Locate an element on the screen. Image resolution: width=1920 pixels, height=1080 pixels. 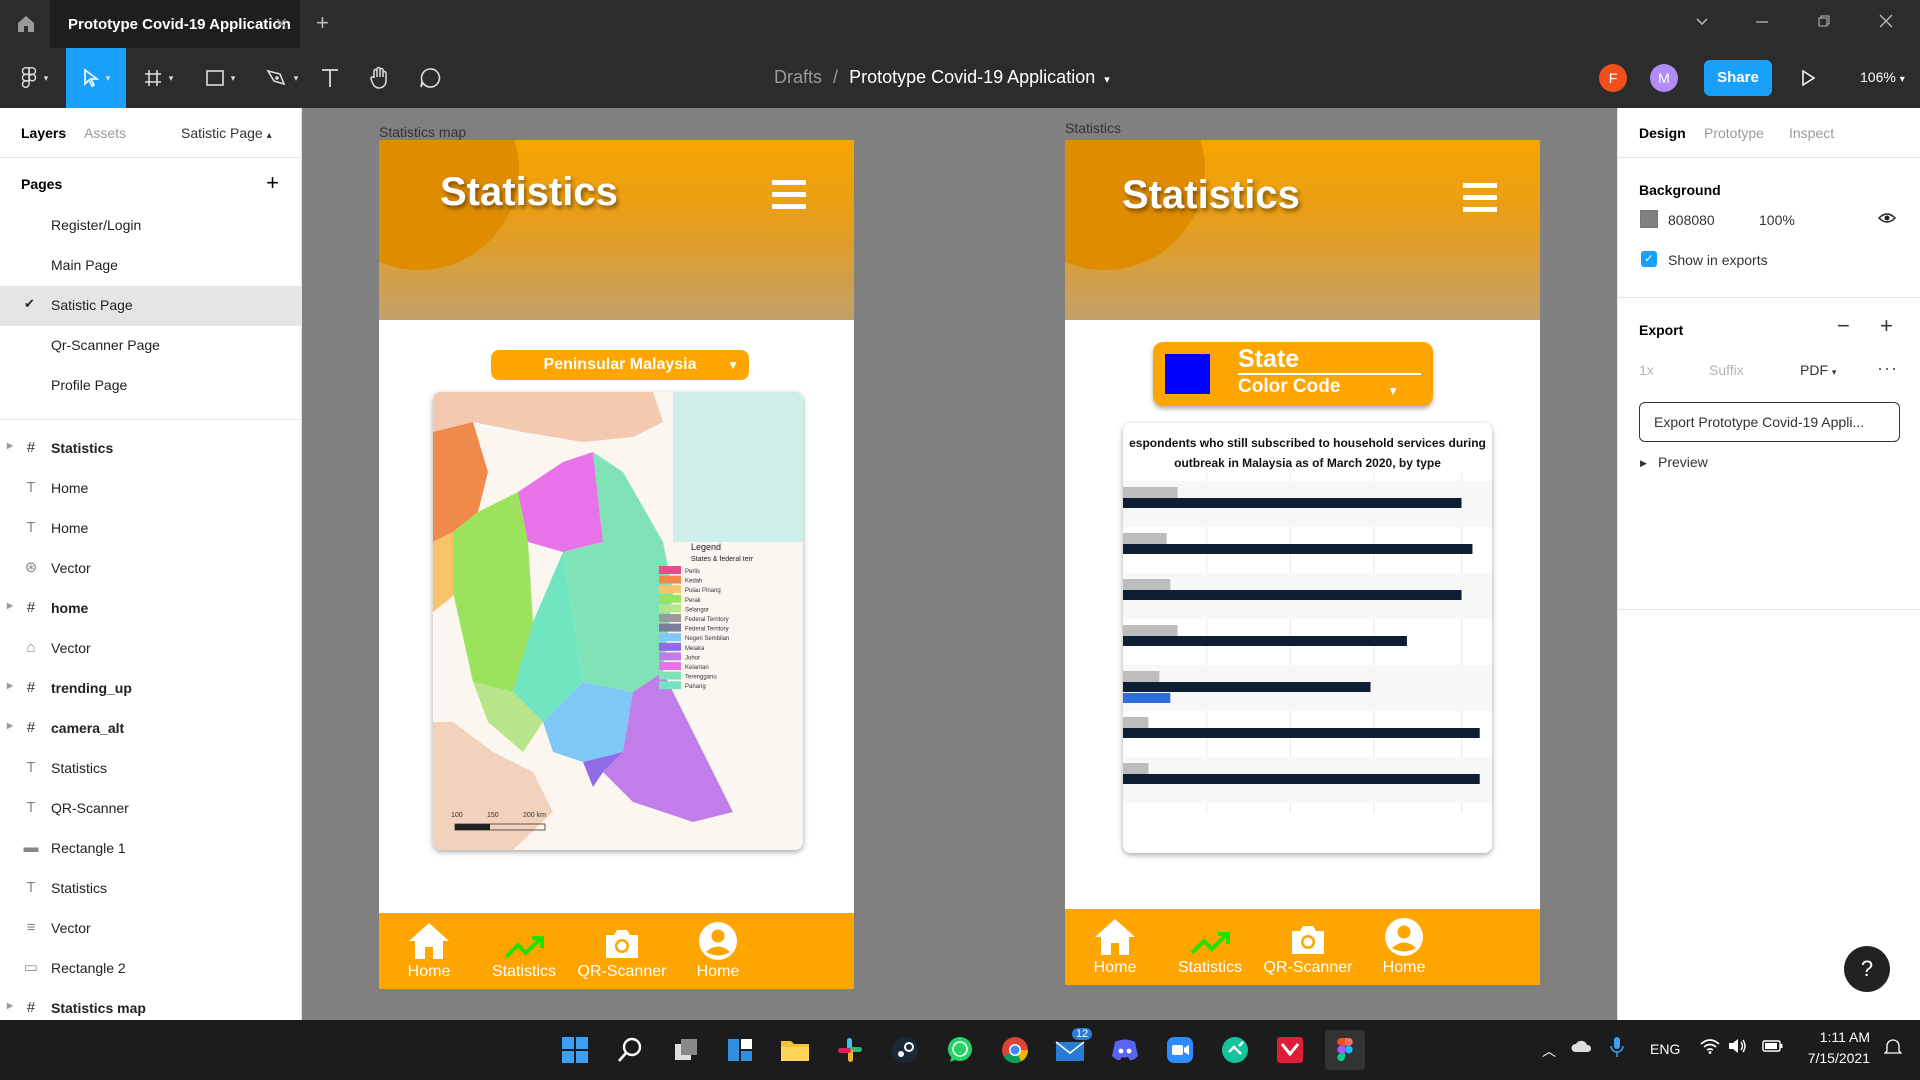
zoom-icon is located at coordinates (1180, 1050).